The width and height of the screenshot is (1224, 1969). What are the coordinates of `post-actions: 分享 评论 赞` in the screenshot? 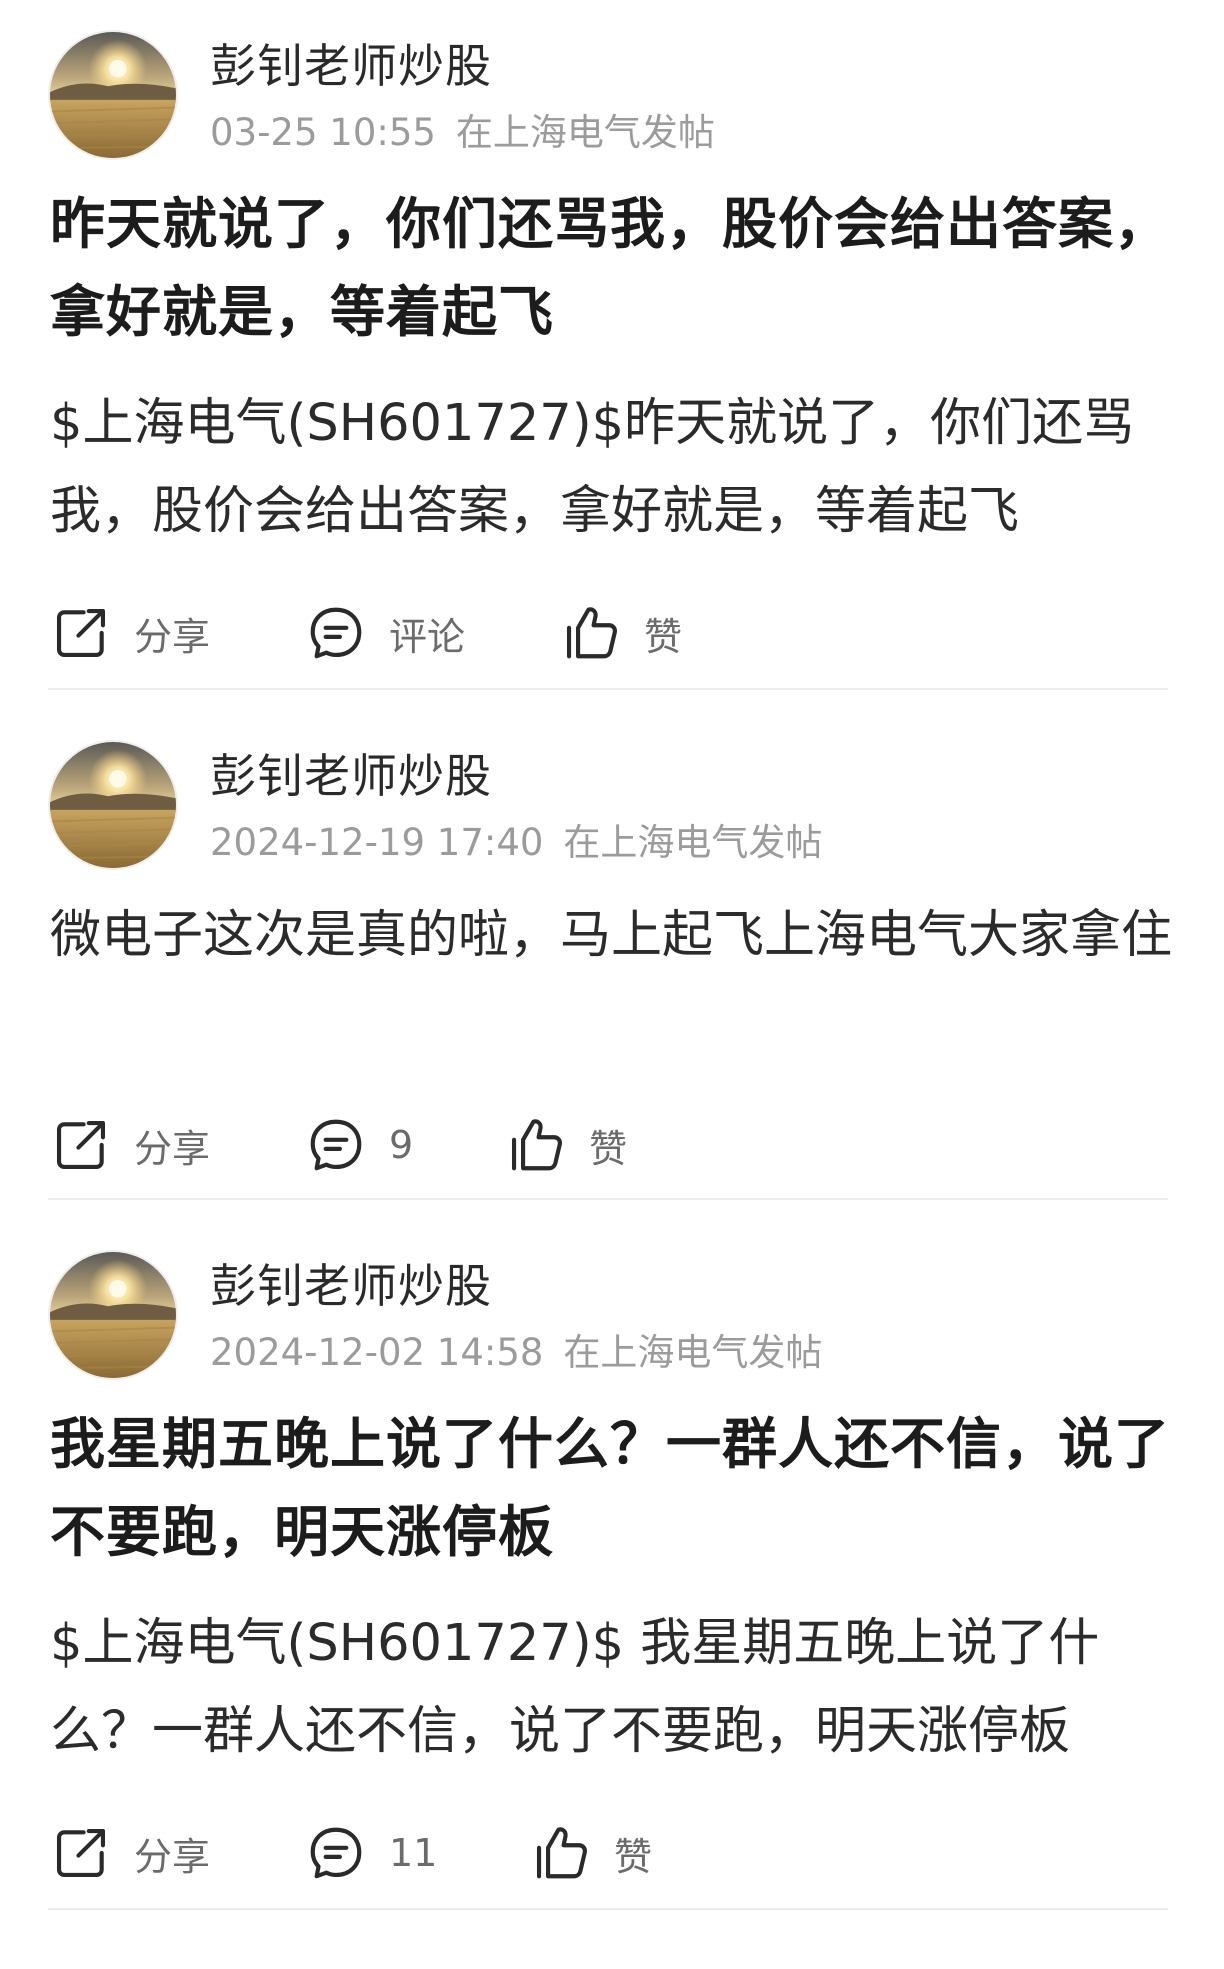 It's located at (615, 633).